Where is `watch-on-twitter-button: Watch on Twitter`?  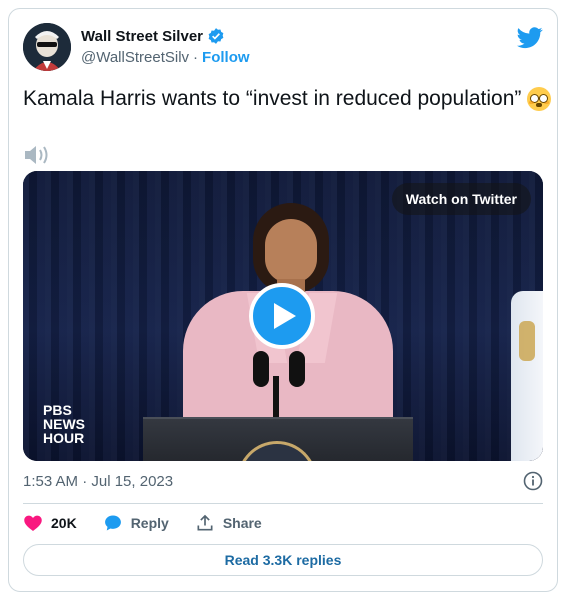 watch-on-twitter-button: Watch on Twitter is located at coordinates (461, 199).